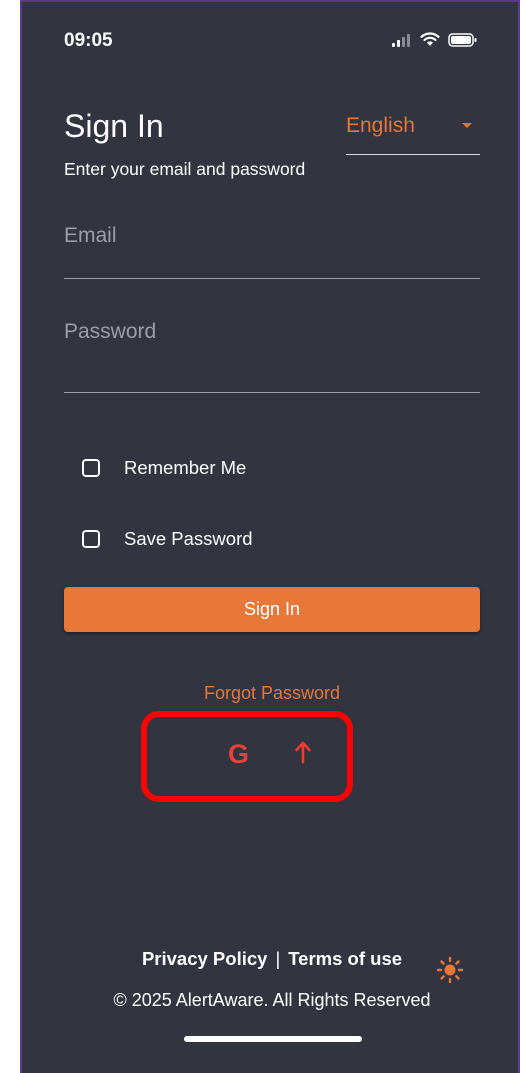 The image size is (525, 1073). What do you see at coordinates (188, 538) in the screenshot?
I see `save-password-label: Save Password` at bounding box center [188, 538].